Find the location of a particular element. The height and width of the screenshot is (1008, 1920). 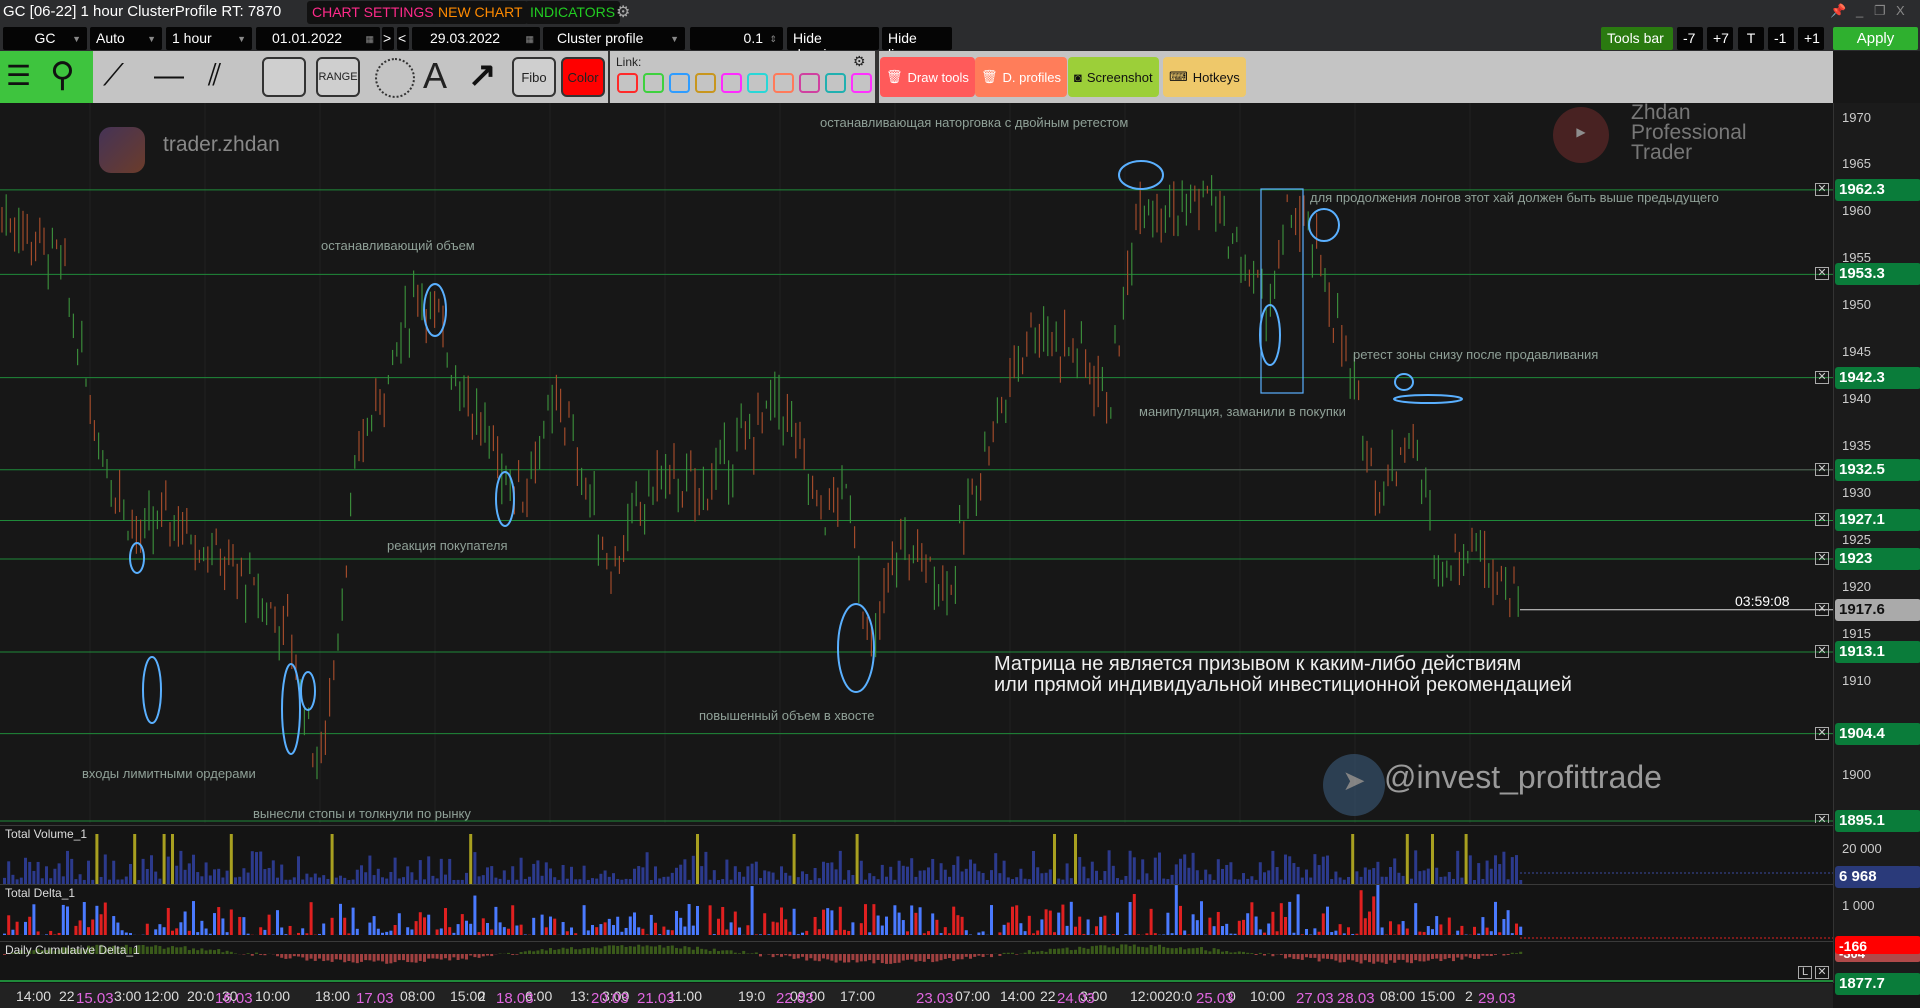

hide-drawing-button: Hide drawing is located at coordinates (833, 44).